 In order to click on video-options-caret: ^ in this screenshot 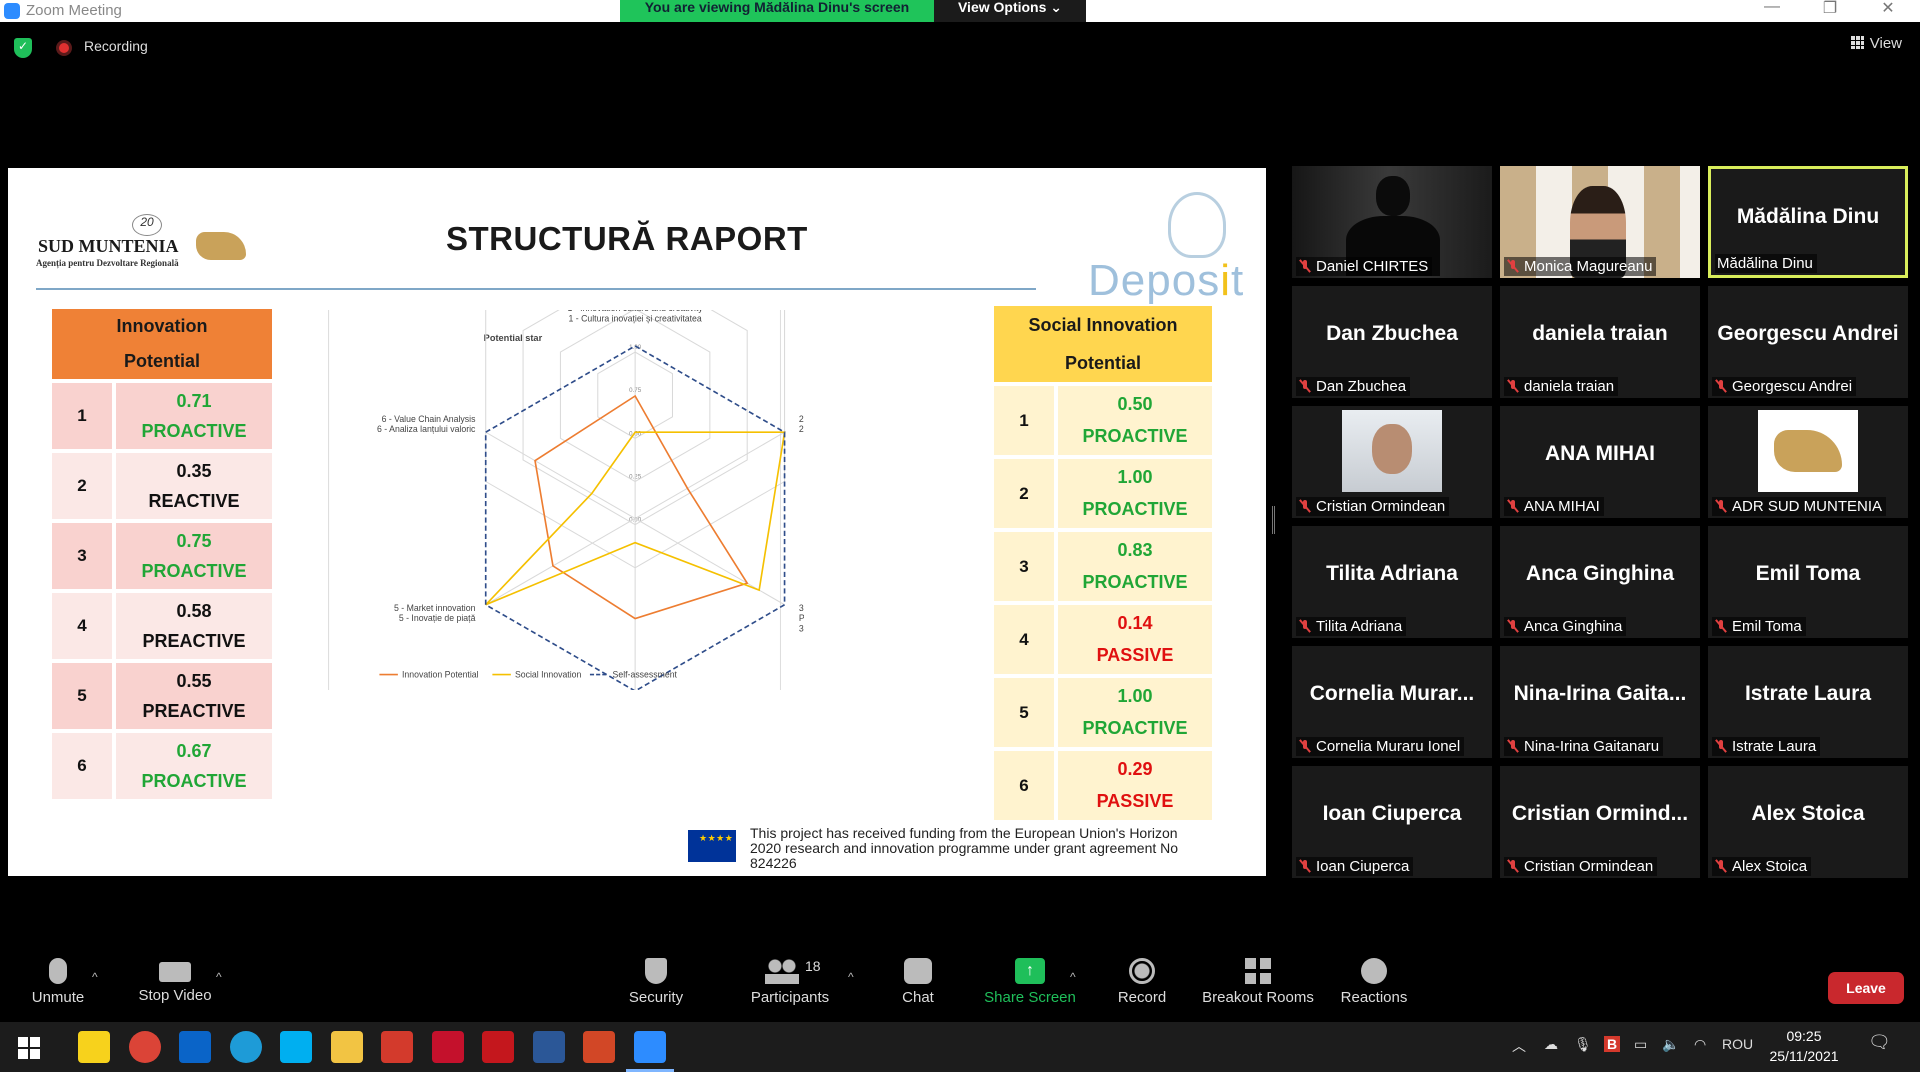, I will do `click(219, 977)`.